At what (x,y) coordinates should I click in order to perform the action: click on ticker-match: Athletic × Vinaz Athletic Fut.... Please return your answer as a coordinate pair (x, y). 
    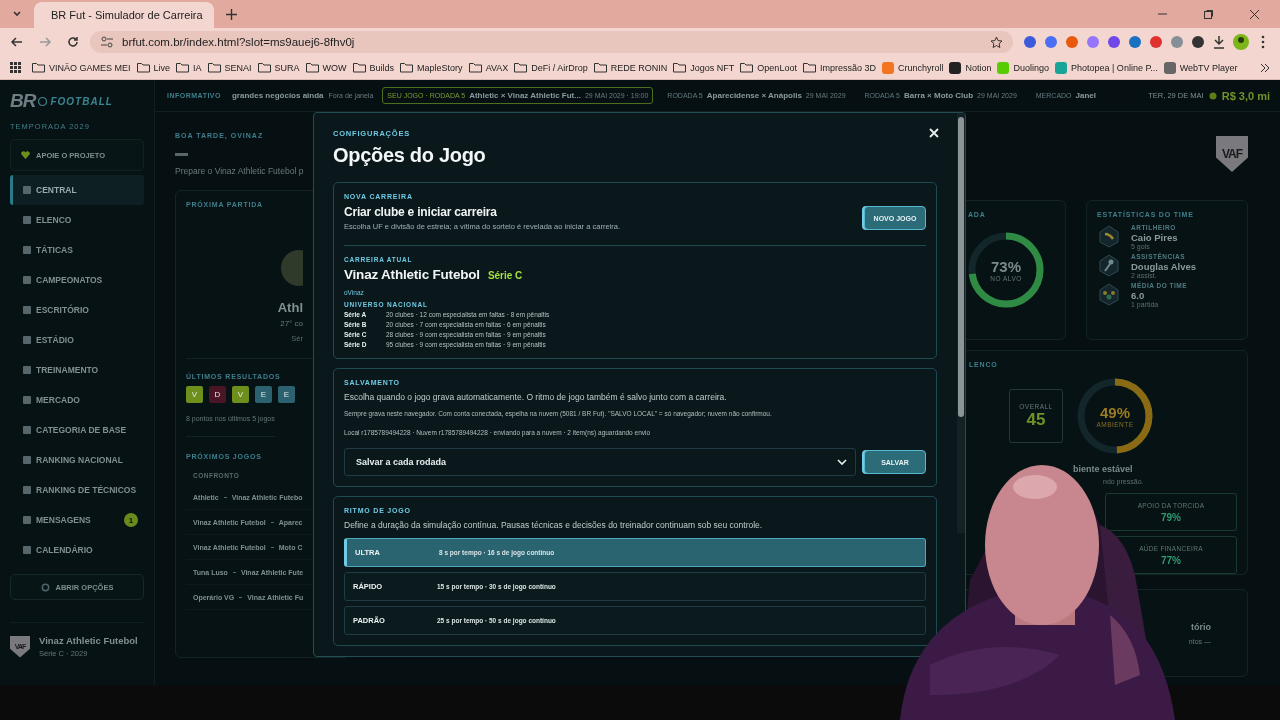
    Looking at the image, I should click on (525, 95).